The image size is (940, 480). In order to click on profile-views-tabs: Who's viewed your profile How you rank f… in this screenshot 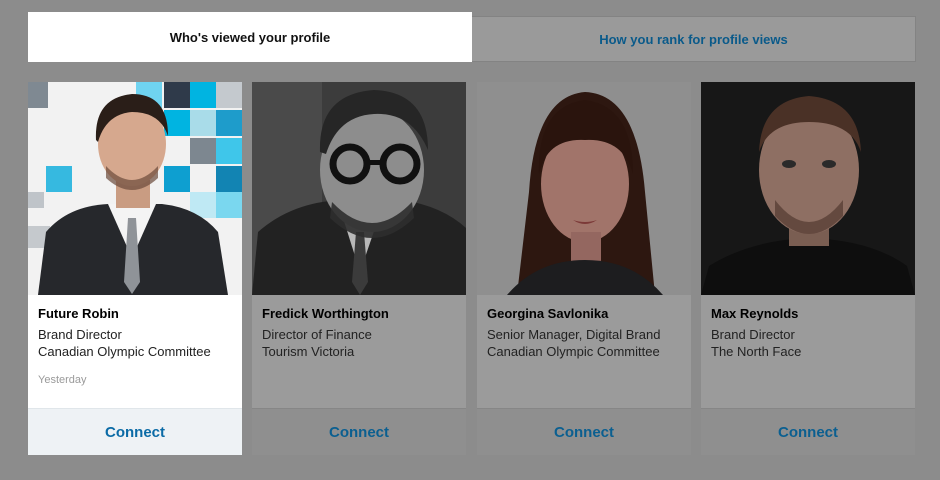, I will do `click(472, 37)`.